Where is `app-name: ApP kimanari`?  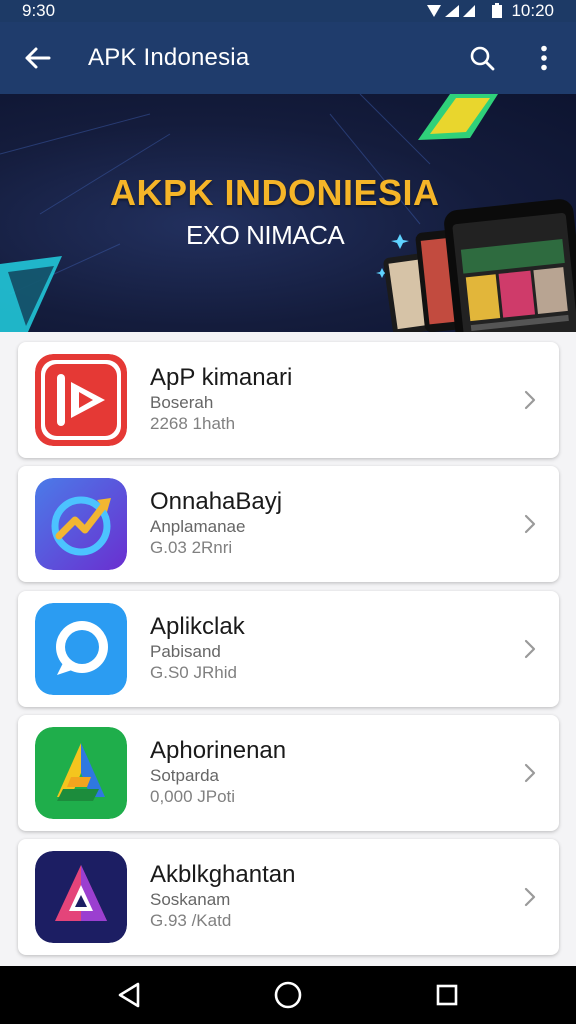 app-name: ApP kimanari is located at coordinates (221, 377).